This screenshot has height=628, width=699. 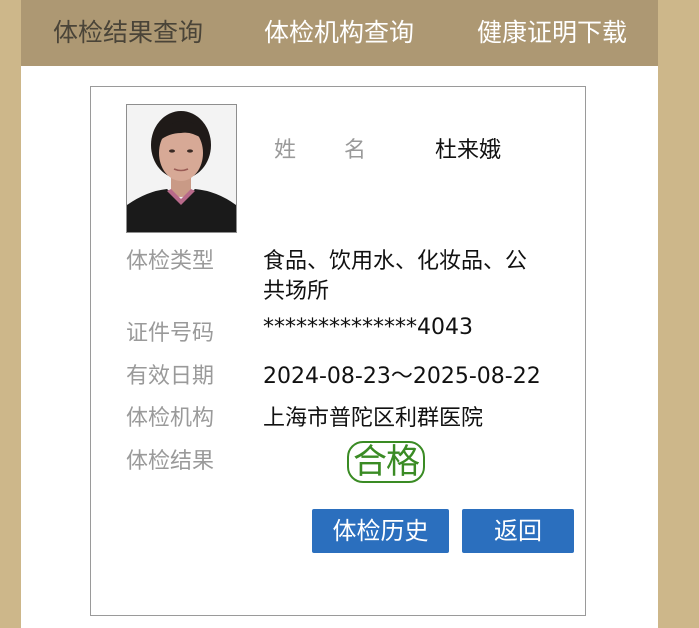 What do you see at coordinates (170, 261) in the screenshot?
I see `exam-type-label: 体检类型` at bounding box center [170, 261].